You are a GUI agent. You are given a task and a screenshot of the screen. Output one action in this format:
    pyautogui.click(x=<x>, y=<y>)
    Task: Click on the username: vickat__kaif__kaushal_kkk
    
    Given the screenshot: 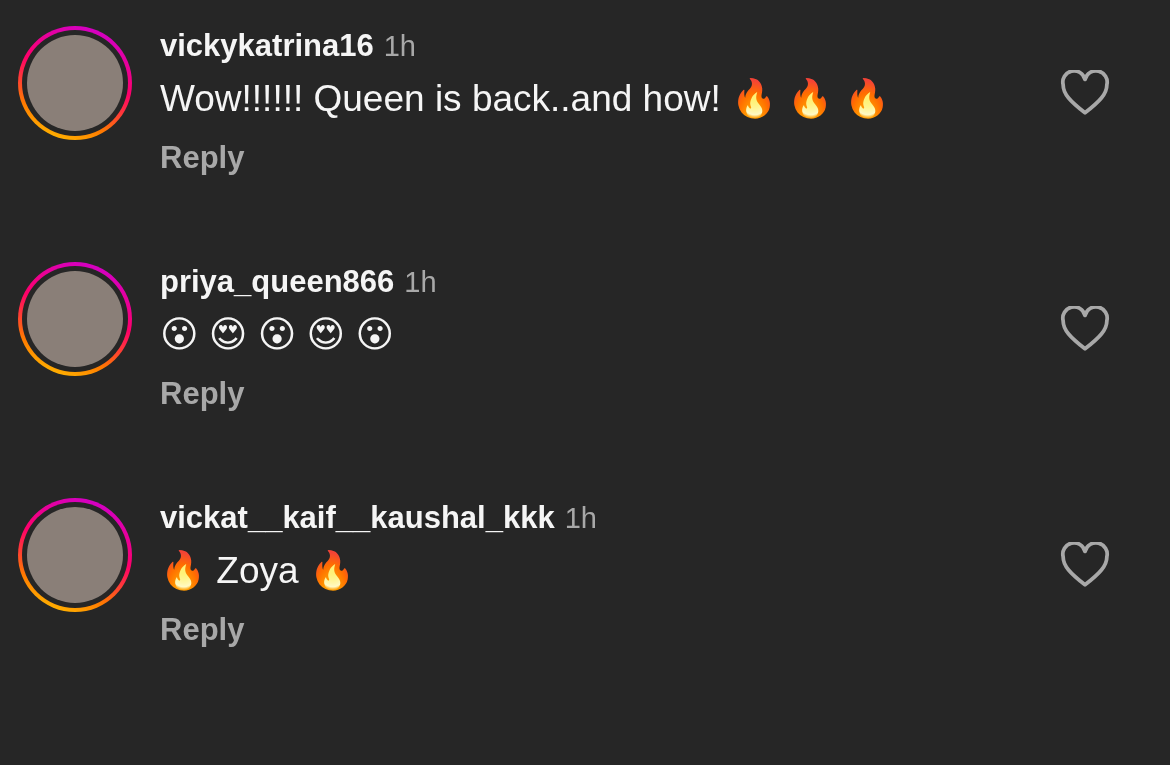 What is the action you would take?
    pyautogui.click(x=357, y=518)
    